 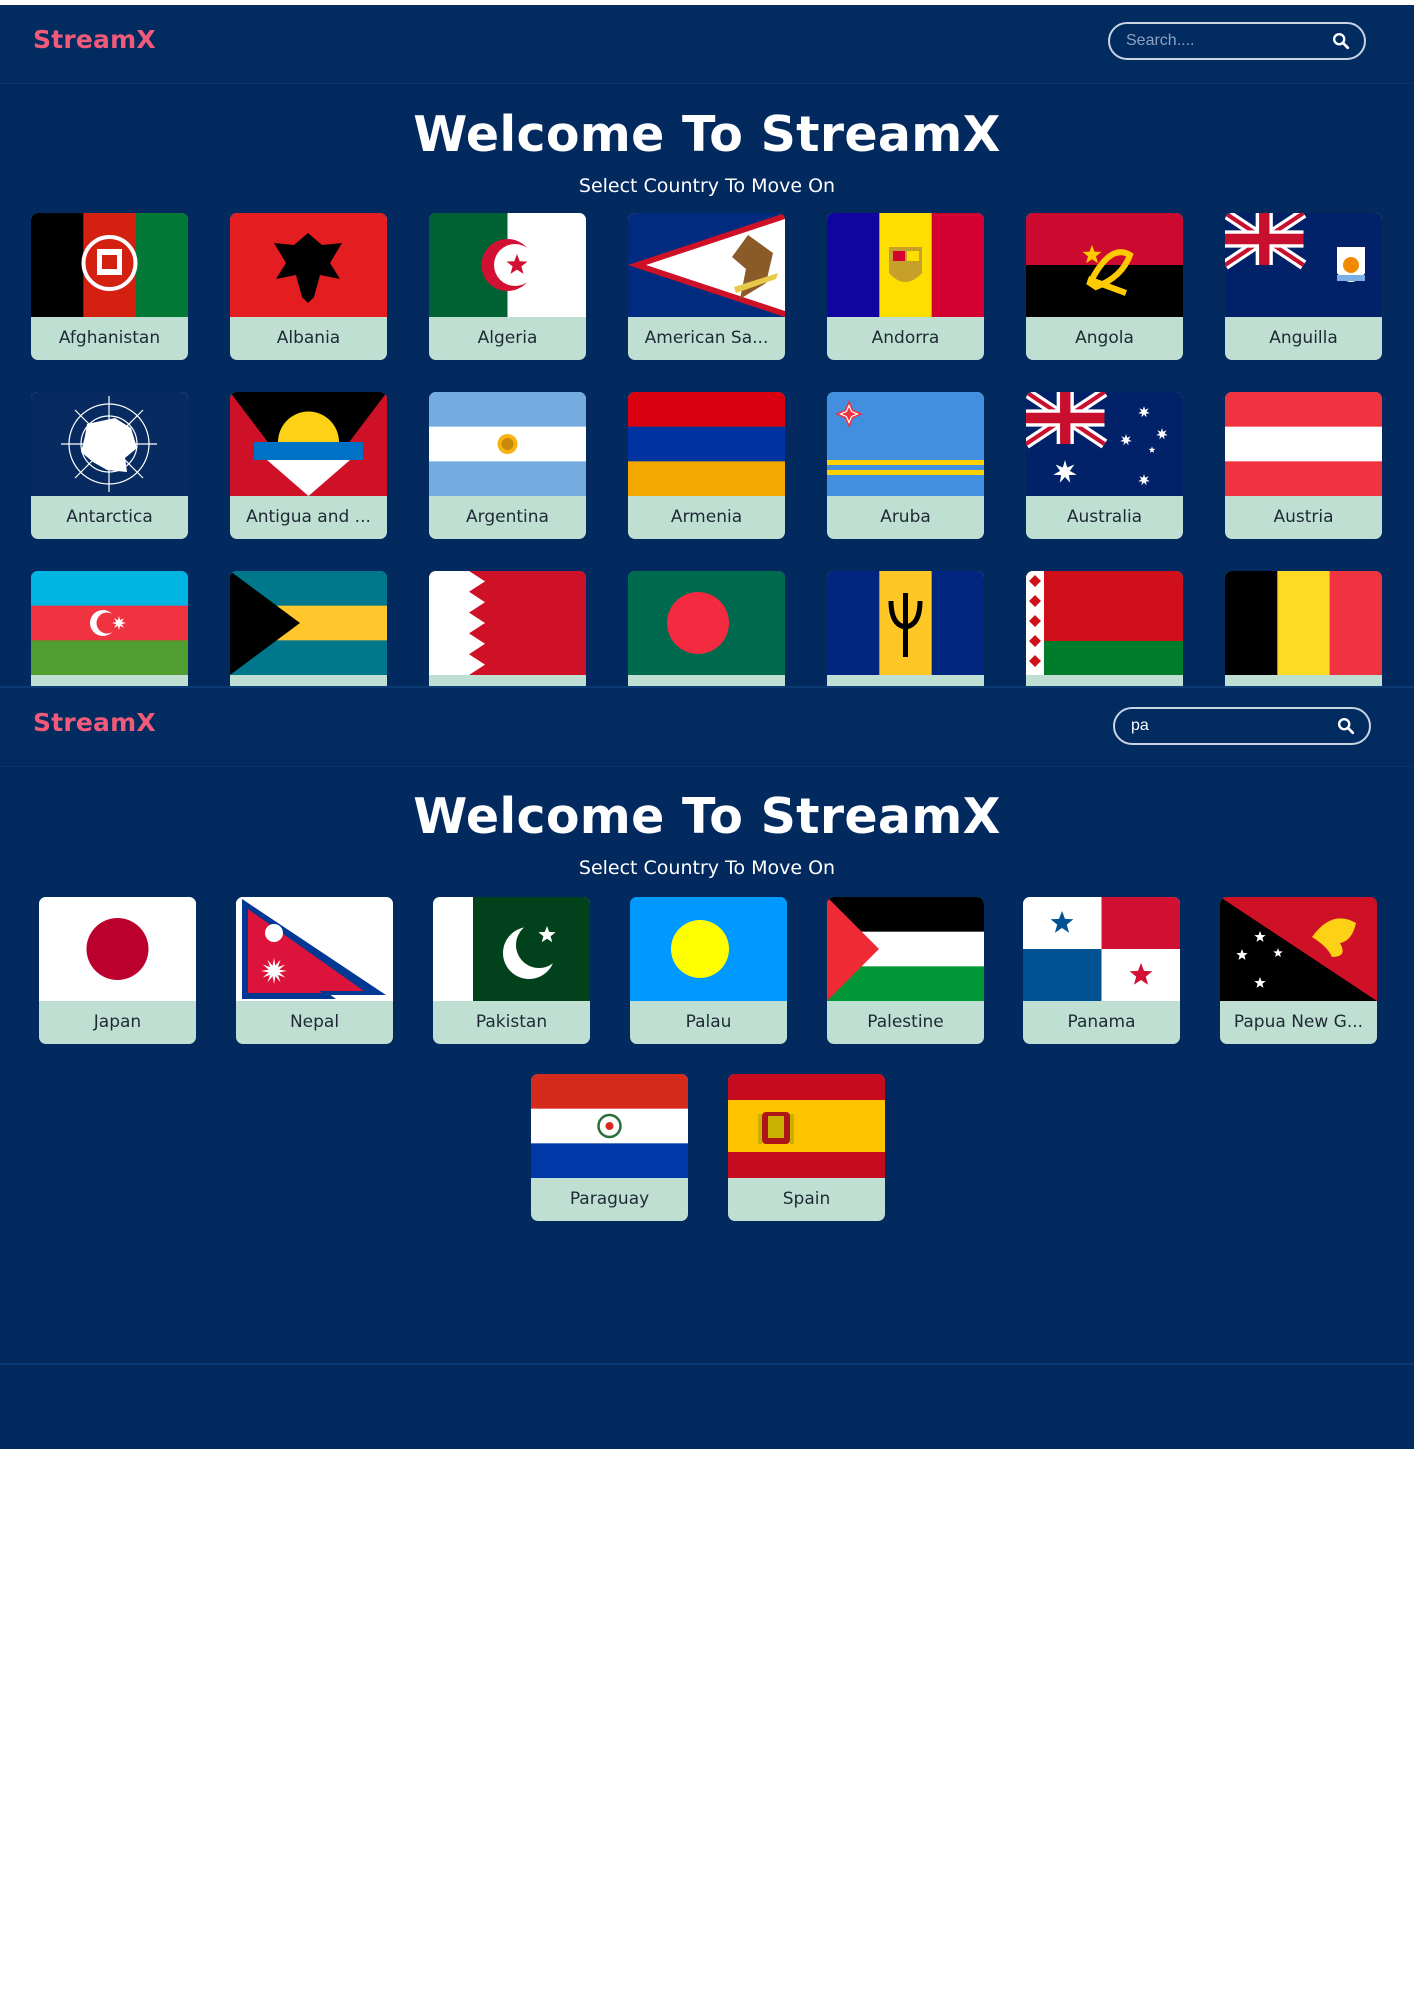 I want to click on country-card-jp: Japan, so click(x=117, y=970).